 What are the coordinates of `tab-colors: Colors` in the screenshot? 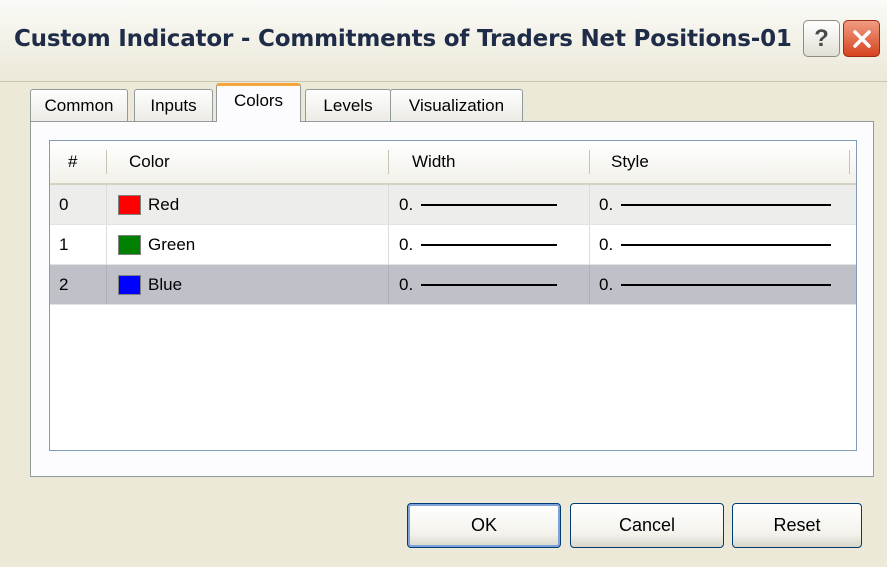 It's located at (258, 102).